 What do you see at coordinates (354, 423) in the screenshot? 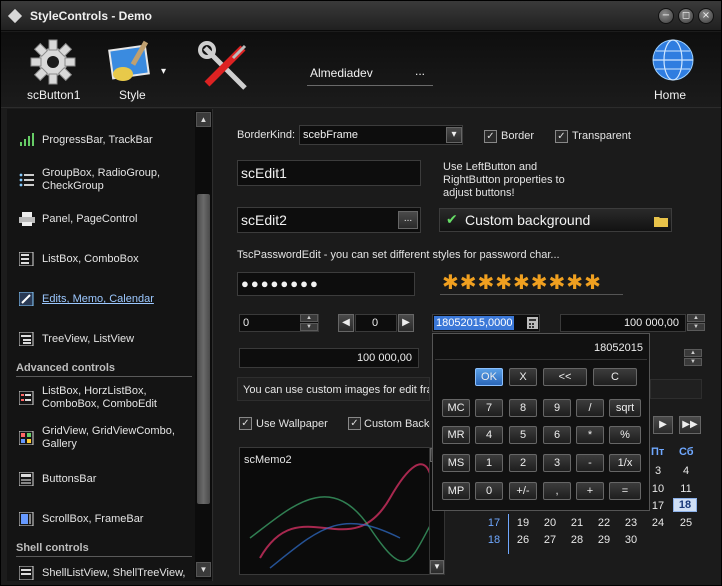
I see `custom-background-checkbox: ✓` at bounding box center [354, 423].